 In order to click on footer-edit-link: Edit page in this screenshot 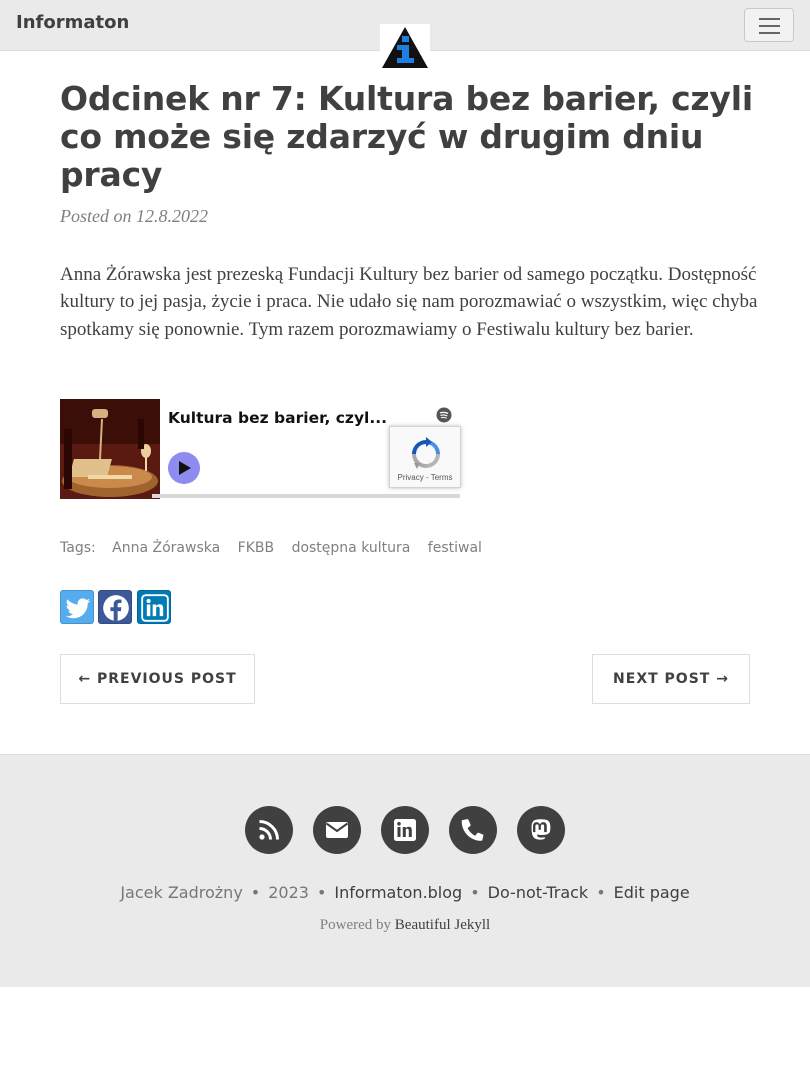, I will do `click(652, 892)`.